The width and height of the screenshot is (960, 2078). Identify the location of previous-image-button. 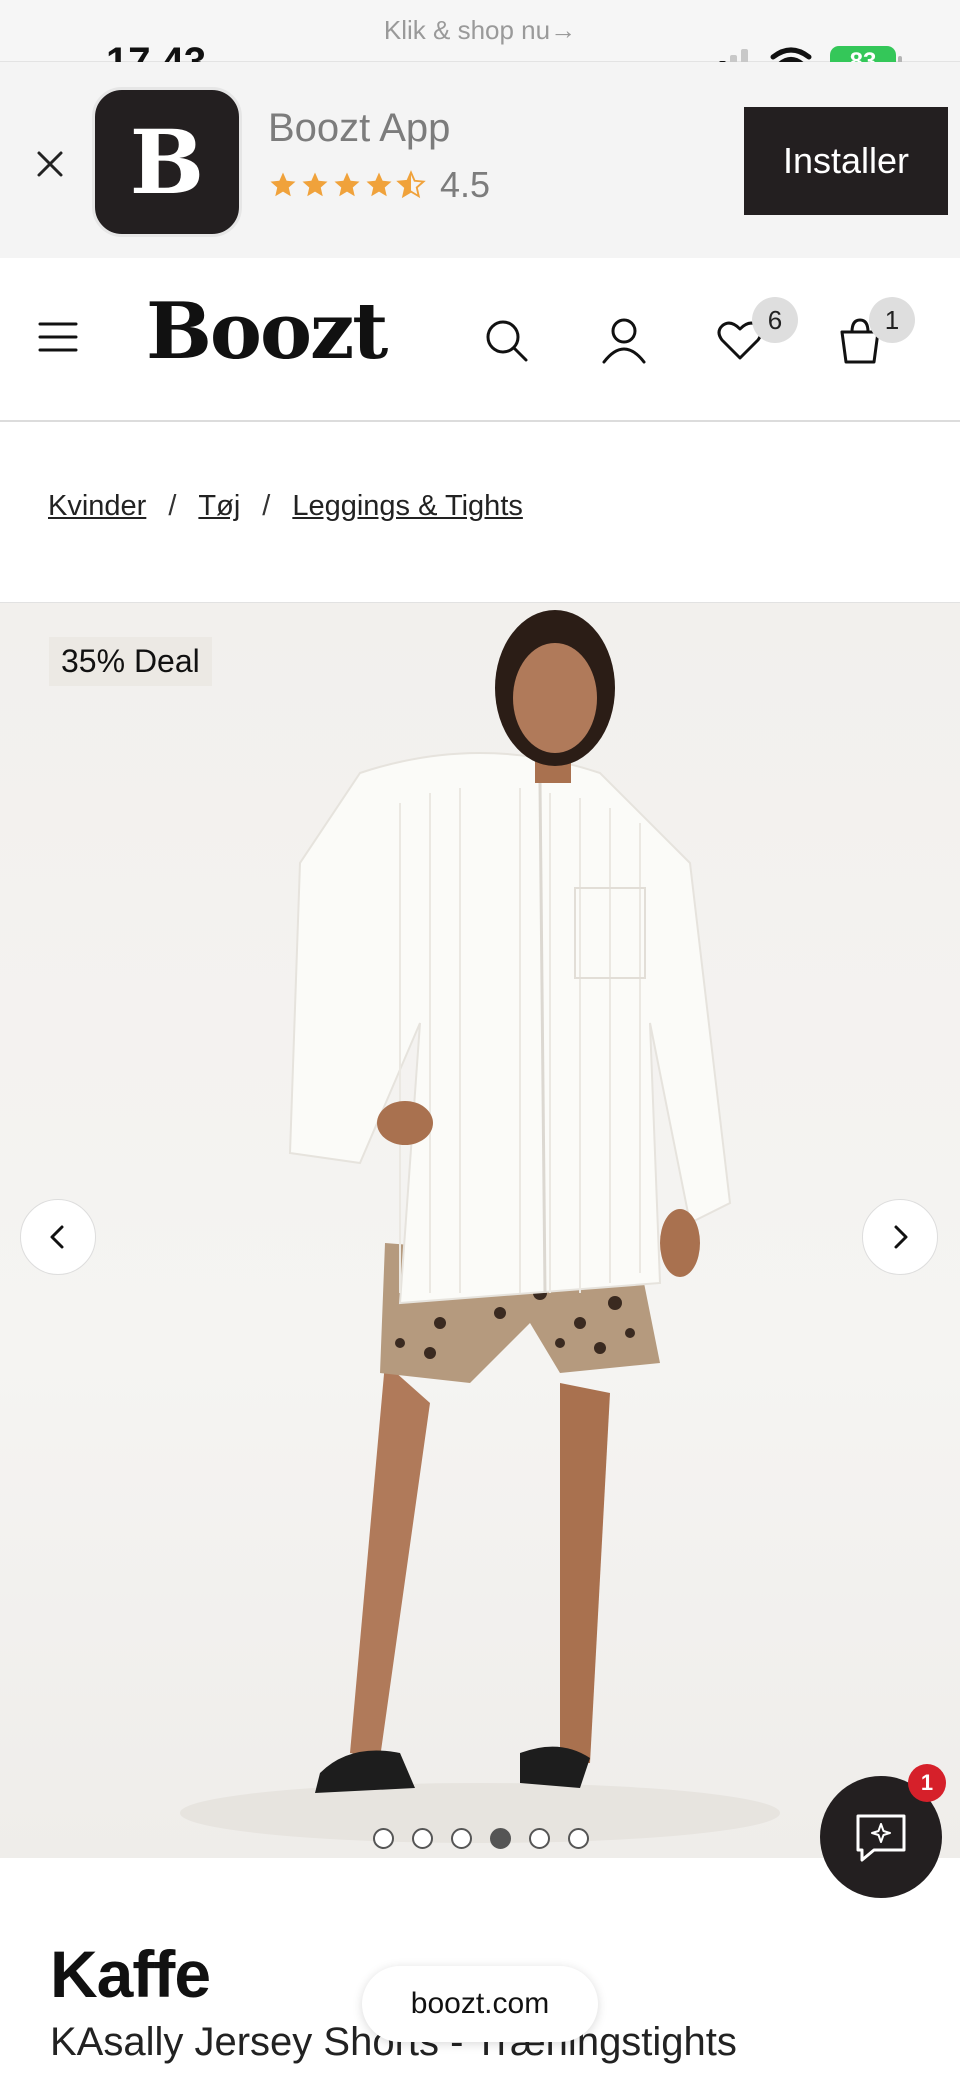
(58, 1237).